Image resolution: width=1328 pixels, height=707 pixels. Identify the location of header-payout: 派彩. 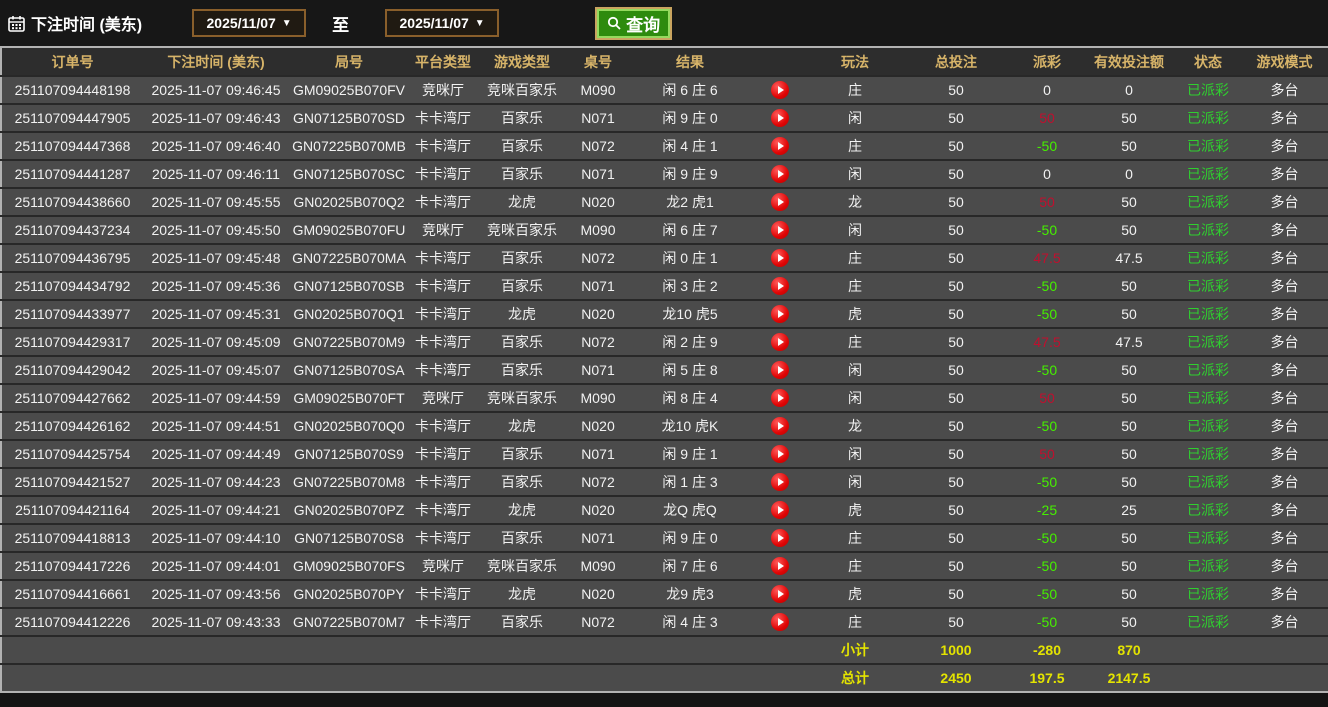
(1047, 61).